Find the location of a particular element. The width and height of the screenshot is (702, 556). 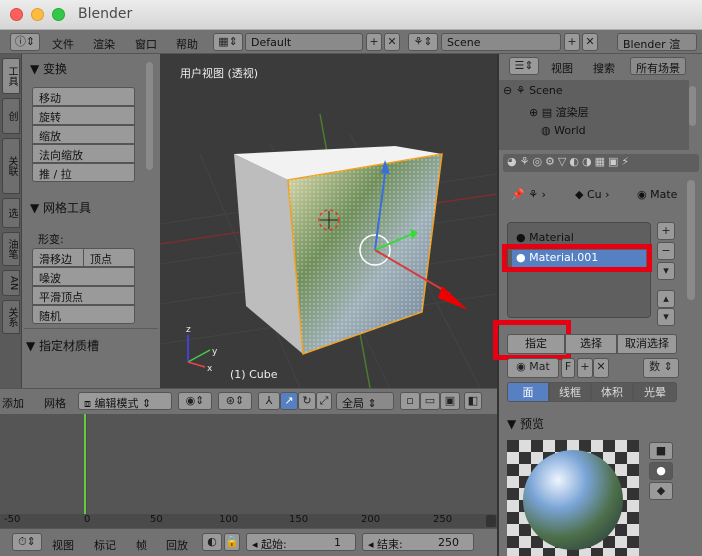

tab-relations: 关联 is located at coordinates (11, 166).